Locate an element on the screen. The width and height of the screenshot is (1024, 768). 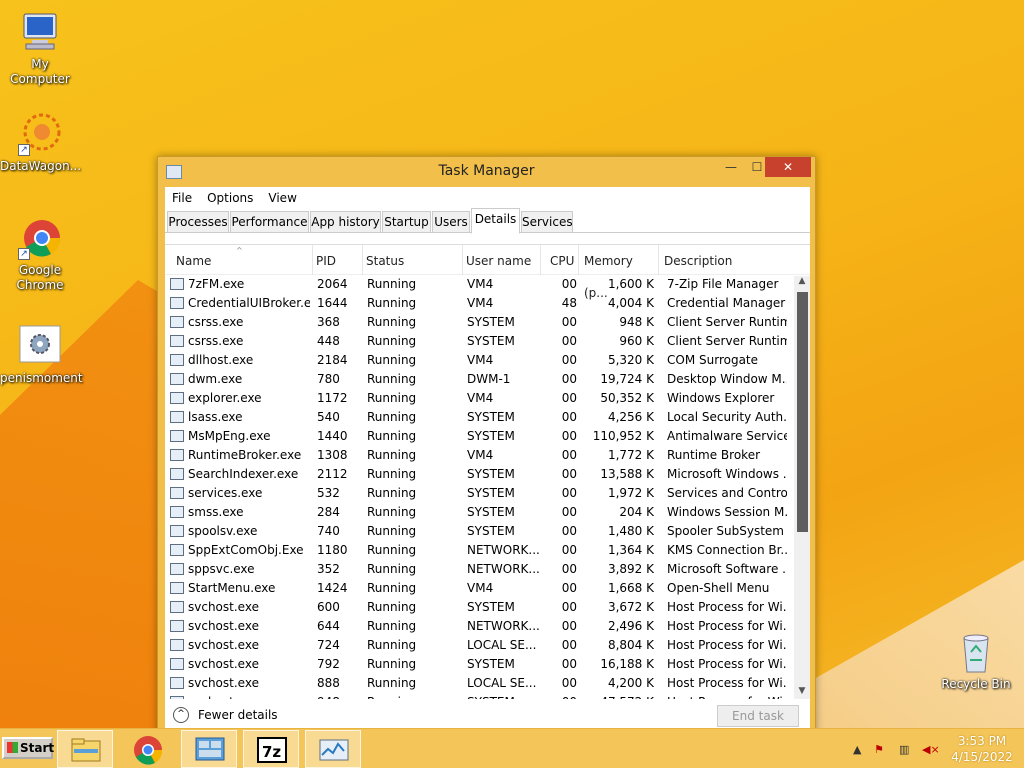
taskbar-chrome is located at coordinates (147, 749).